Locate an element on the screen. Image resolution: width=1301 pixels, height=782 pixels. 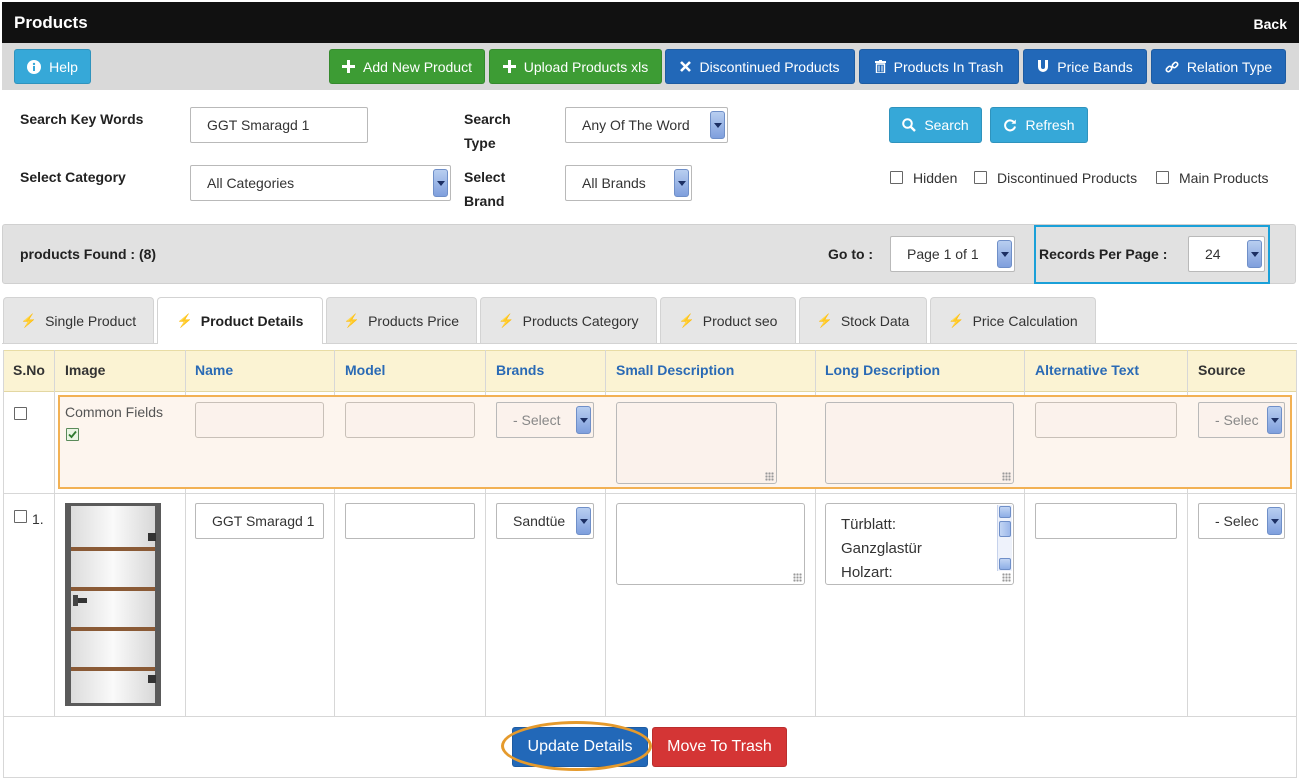
column-header-source: Source is located at coordinates (1222, 370).